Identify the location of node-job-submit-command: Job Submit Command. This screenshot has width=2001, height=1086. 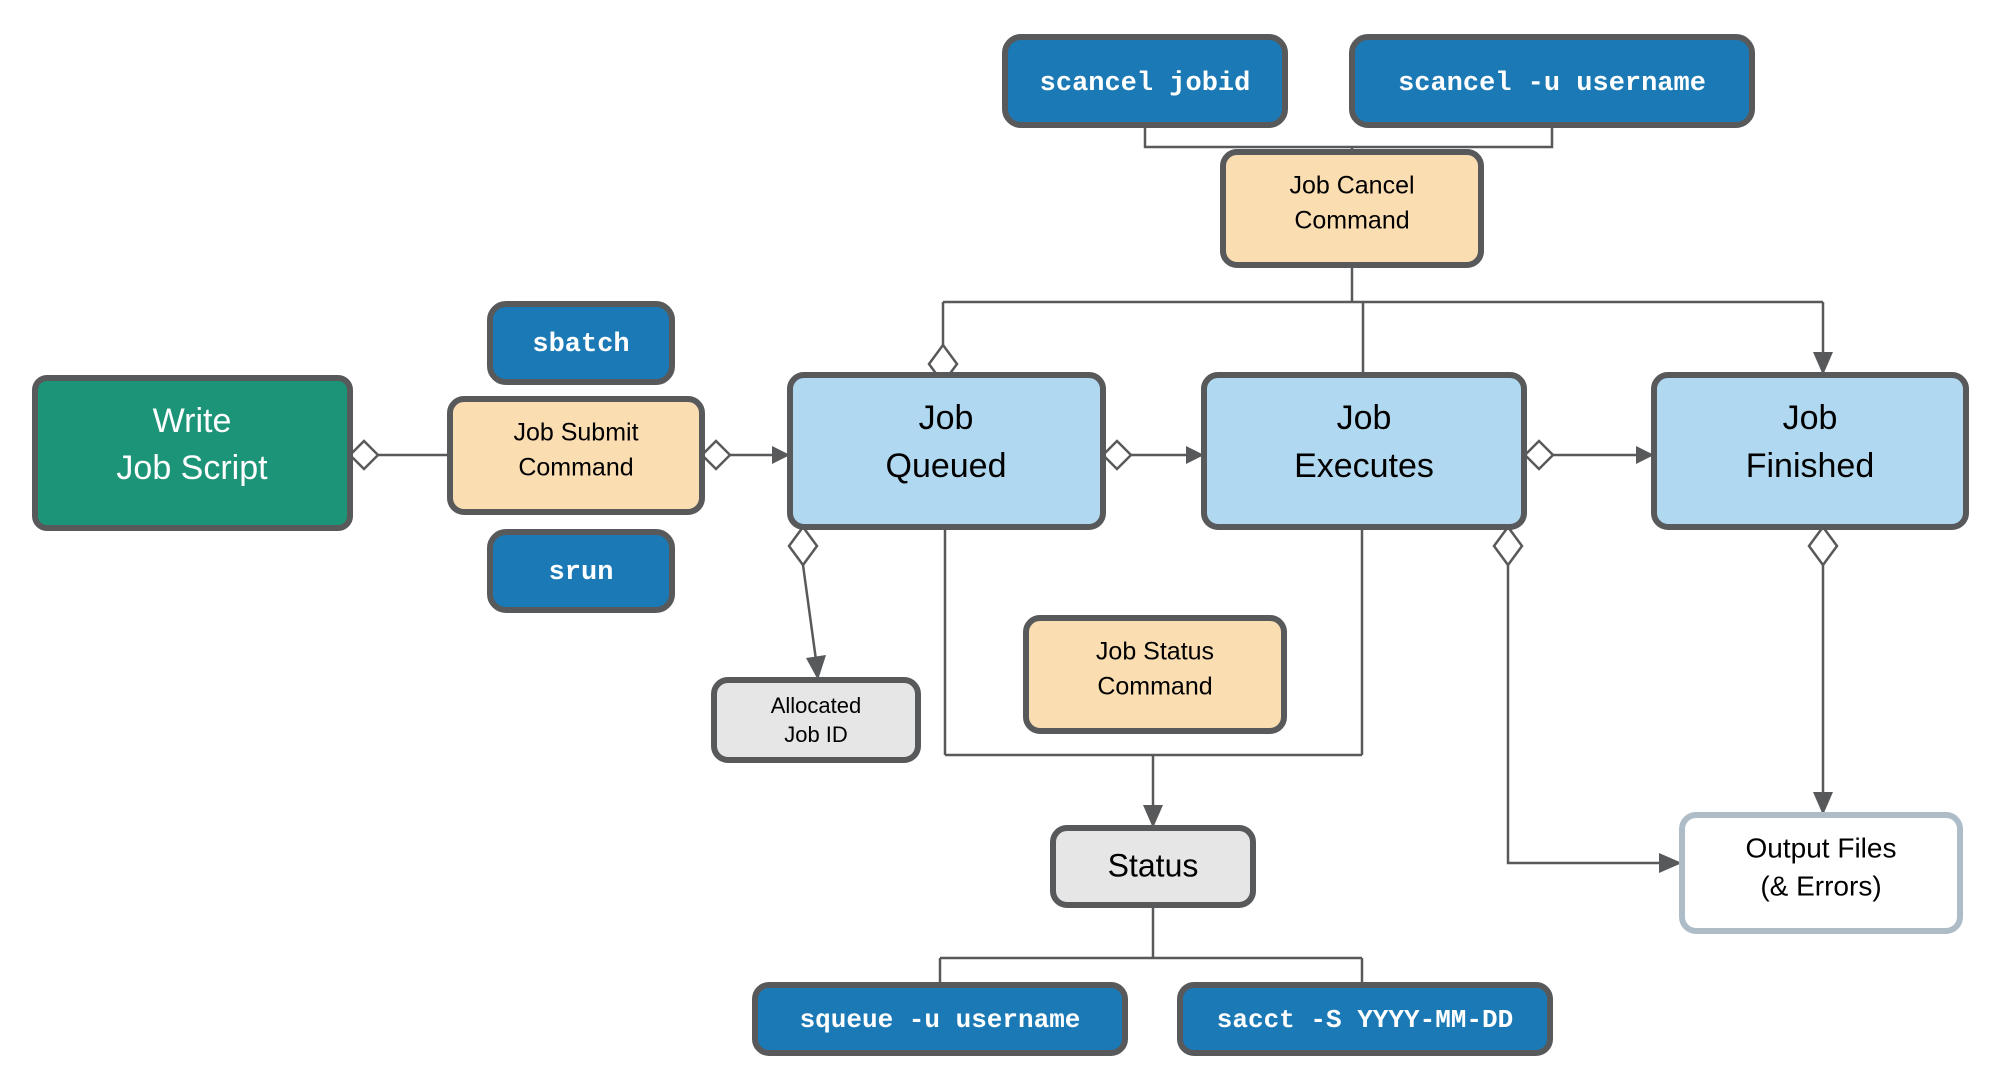
(576, 455).